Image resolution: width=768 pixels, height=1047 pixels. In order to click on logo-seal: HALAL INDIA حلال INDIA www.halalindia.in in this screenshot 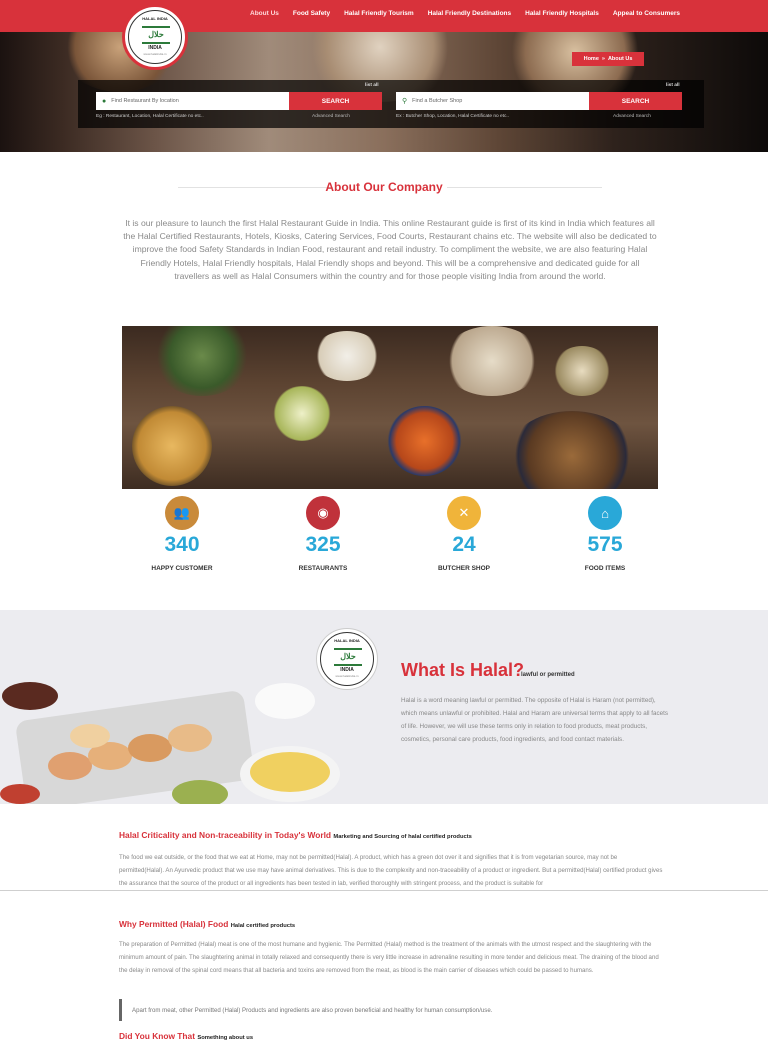, I will do `click(155, 37)`.